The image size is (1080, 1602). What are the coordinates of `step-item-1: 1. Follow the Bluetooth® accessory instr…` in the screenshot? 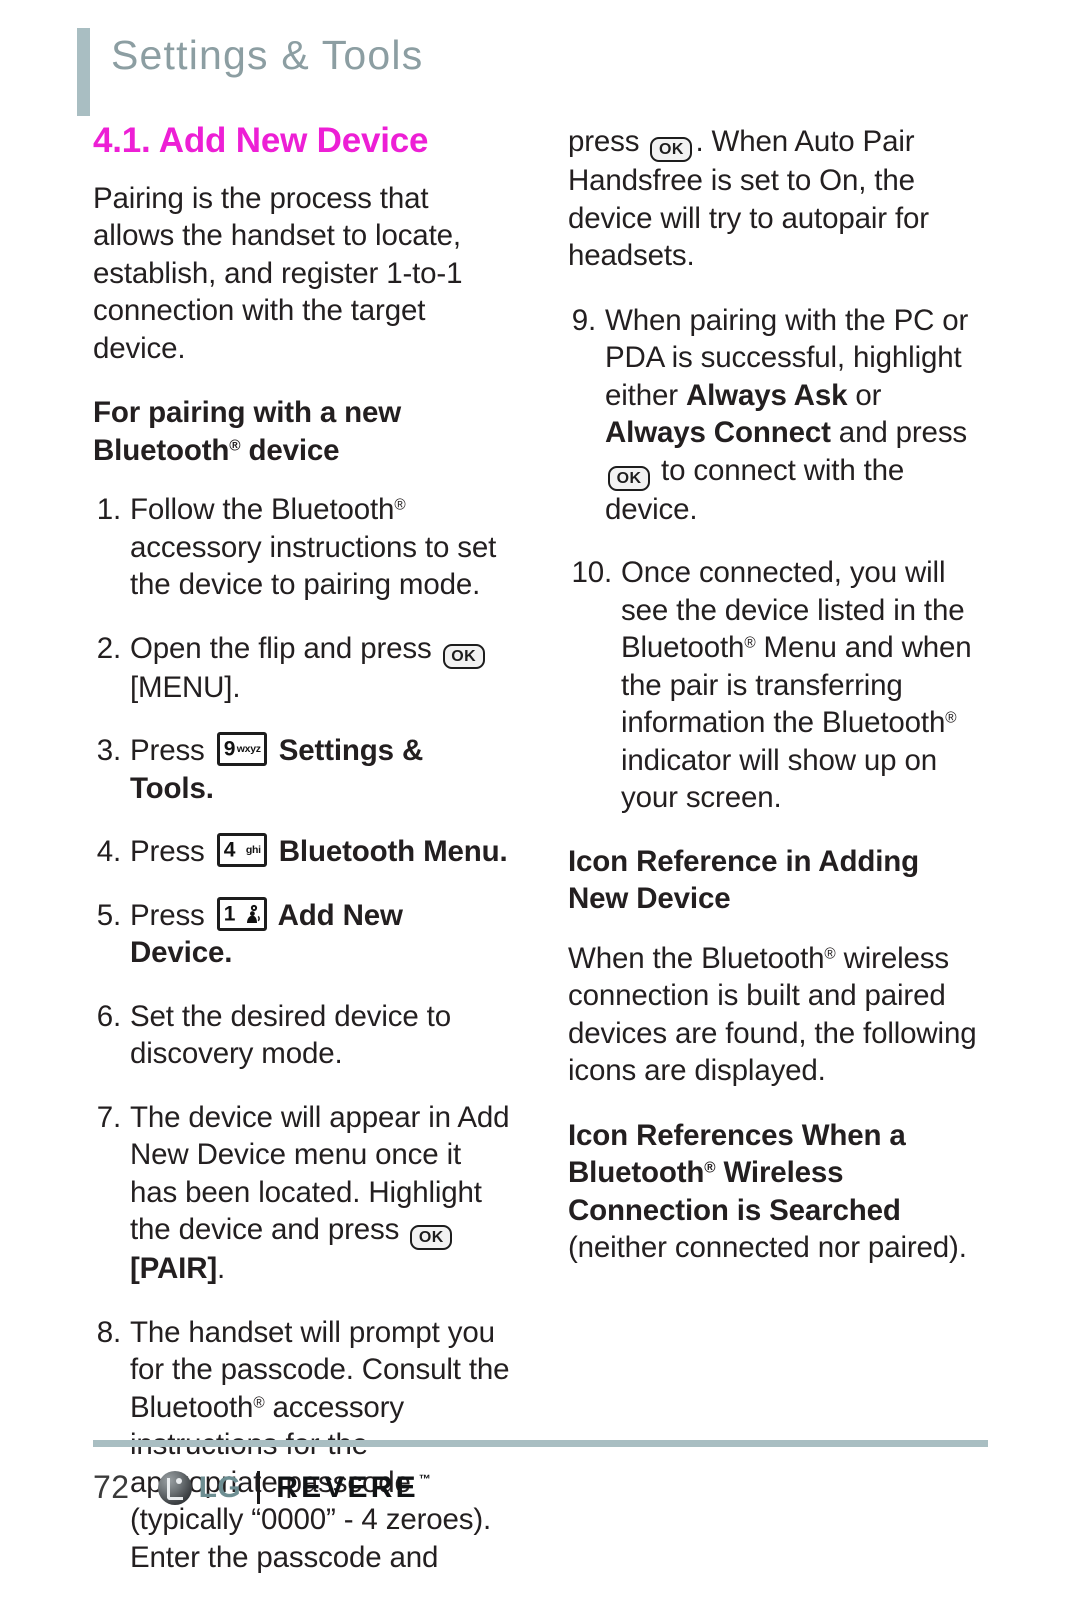 It's located at (302, 547).